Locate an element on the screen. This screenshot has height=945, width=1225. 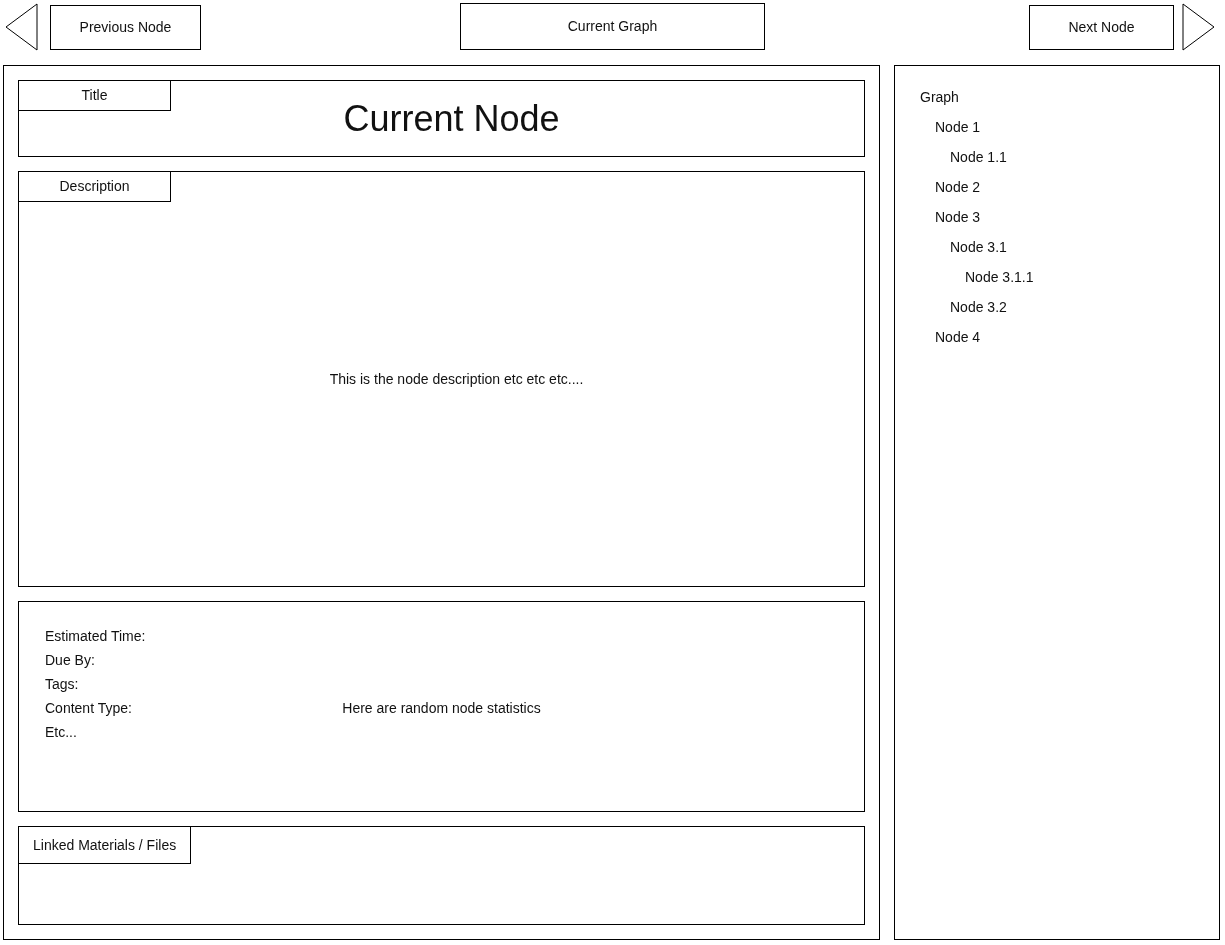
panel-label: Title is located at coordinates (94, 95).